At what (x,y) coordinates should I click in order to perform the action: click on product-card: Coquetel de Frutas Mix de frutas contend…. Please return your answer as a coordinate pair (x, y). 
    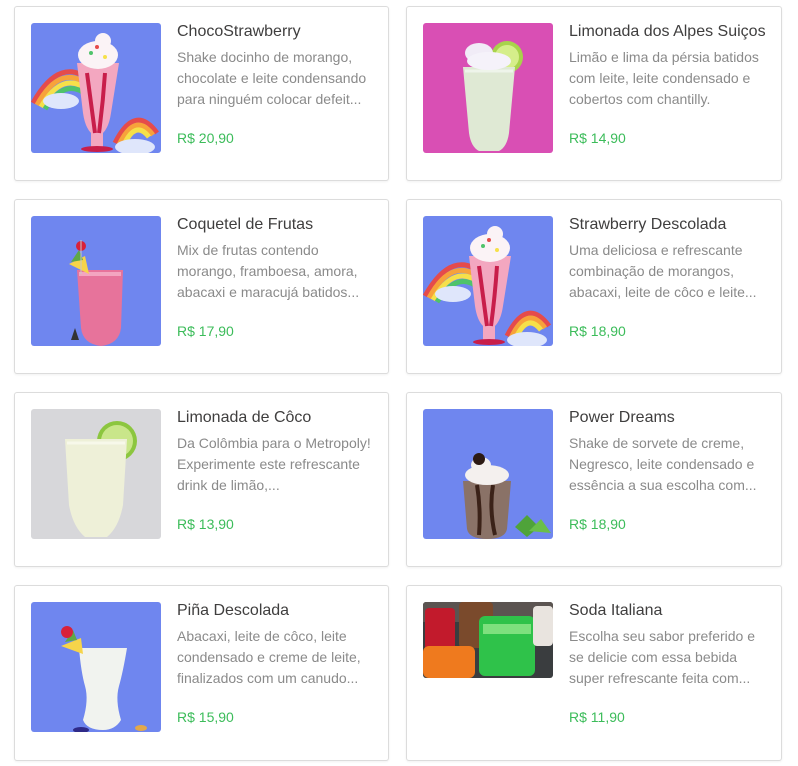
    Looking at the image, I should click on (201, 286).